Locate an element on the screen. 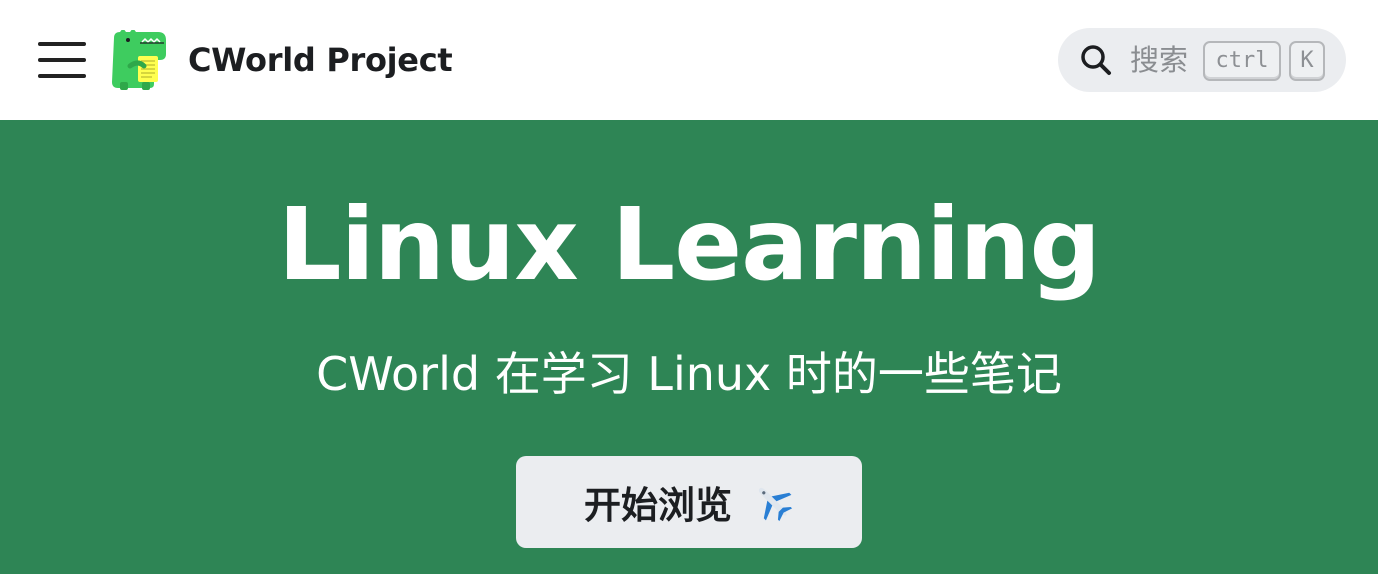 The image size is (1378, 574). search-button: 搜索 ctrl K is located at coordinates (1202, 60).